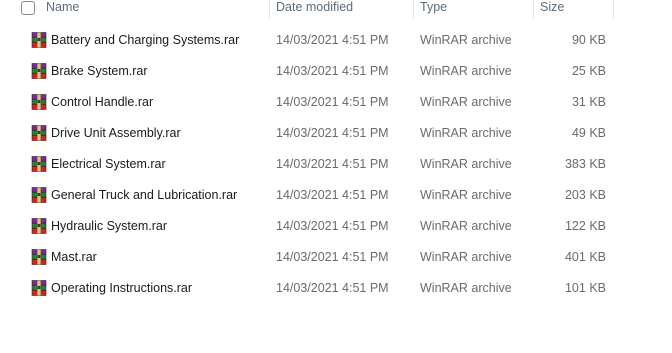 The image size is (672, 353). What do you see at coordinates (145, 40) in the screenshot?
I see `file-name: Battery and Charging Systems.rar` at bounding box center [145, 40].